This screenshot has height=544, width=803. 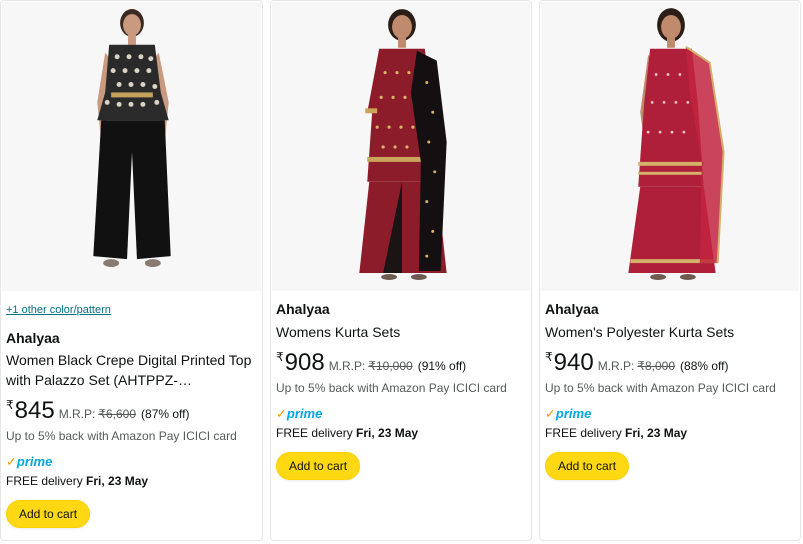 What do you see at coordinates (442, 366) in the screenshot?
I see `discount: (91% off)` at bounding box center [442, 366].